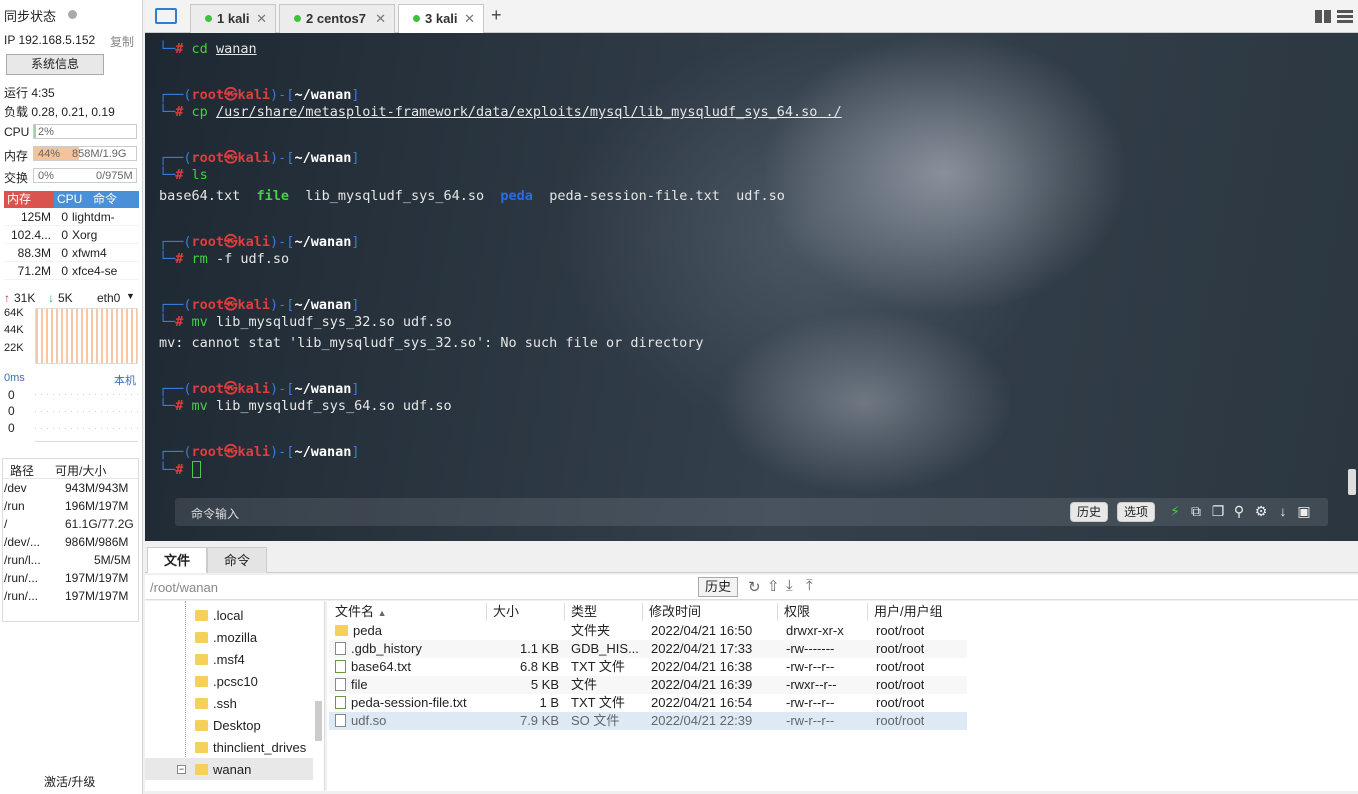 Image resolution: width=1358 pixels, height=794 pixels. I want to click on terminal-cursor, so click(196, 469).